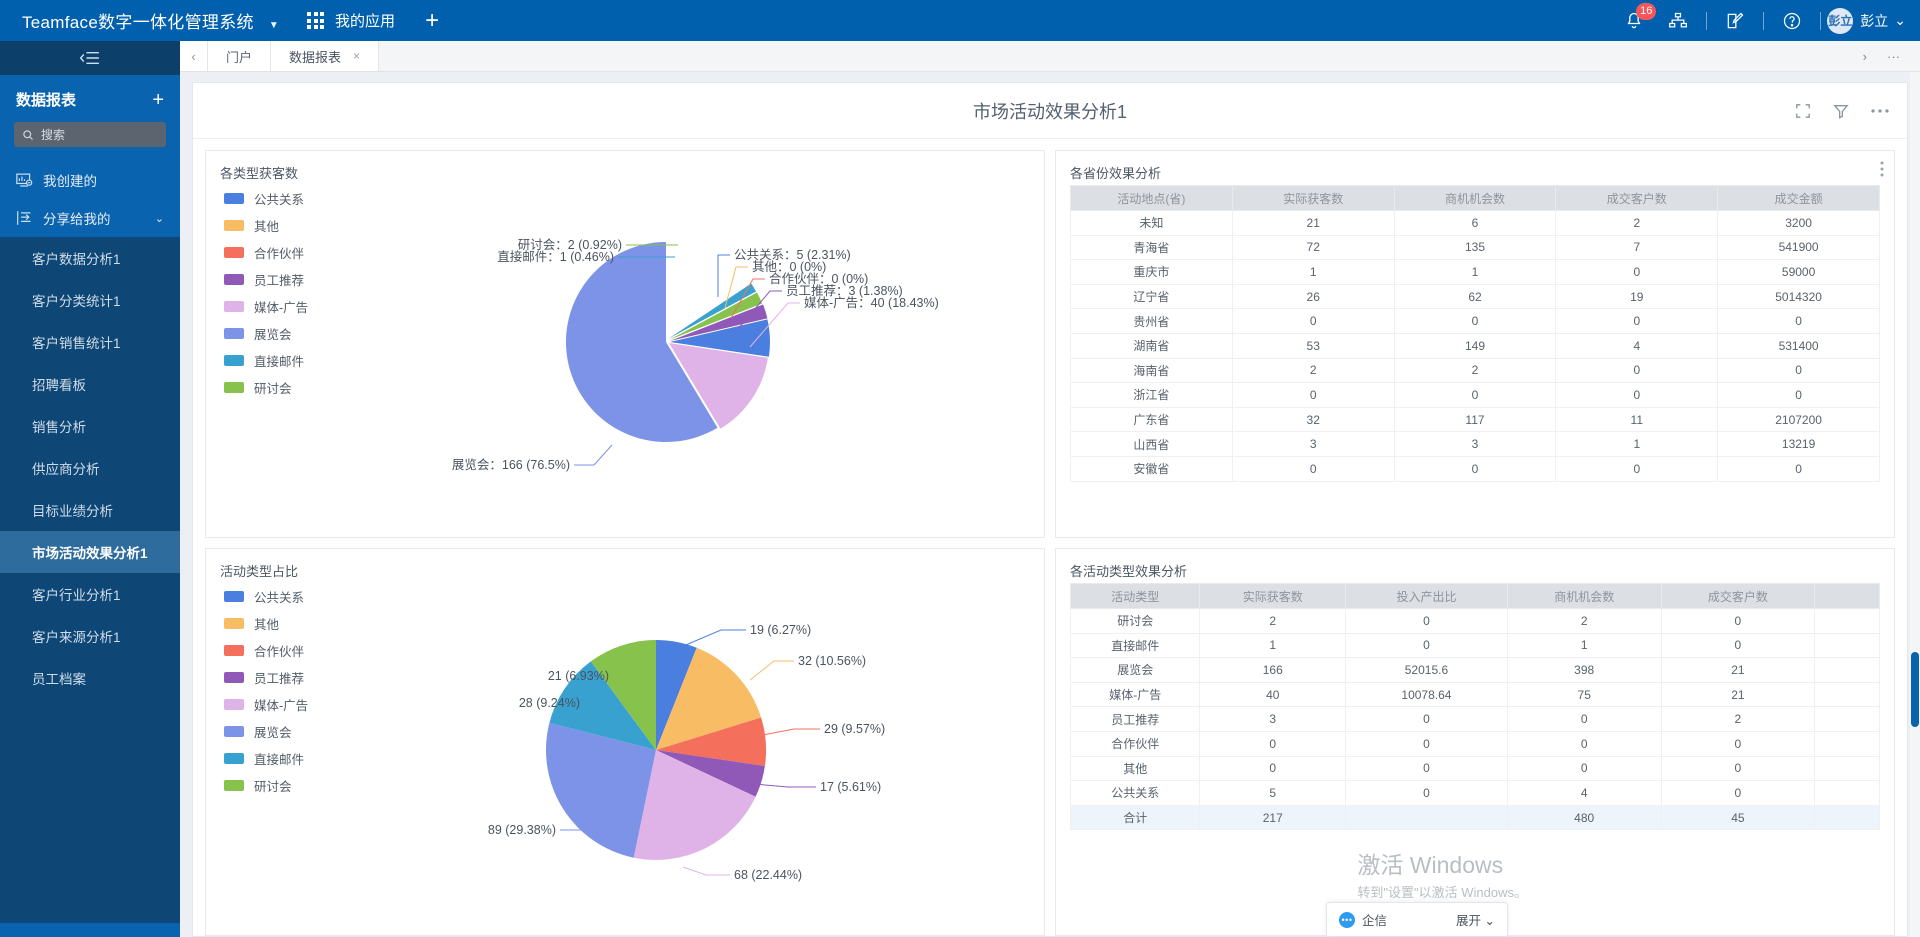  I want to click on compose-icon, so click(1735, 20).